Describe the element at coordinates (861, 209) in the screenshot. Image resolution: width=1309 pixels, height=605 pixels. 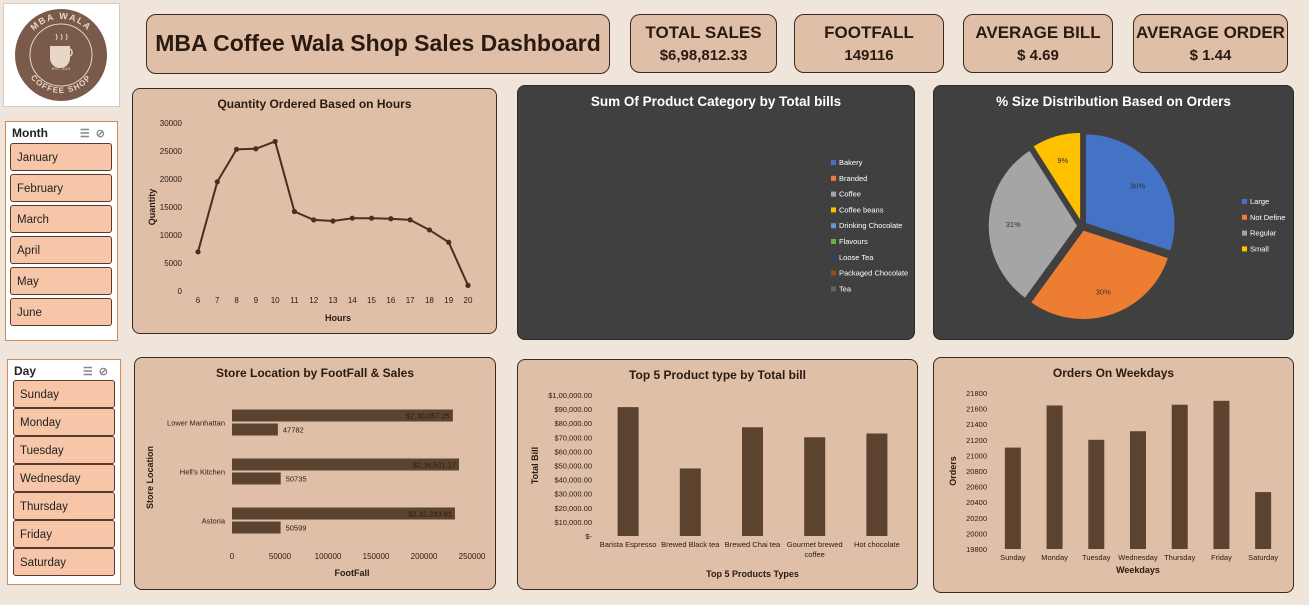
I see `legend-item: Coffee beans` at that location.